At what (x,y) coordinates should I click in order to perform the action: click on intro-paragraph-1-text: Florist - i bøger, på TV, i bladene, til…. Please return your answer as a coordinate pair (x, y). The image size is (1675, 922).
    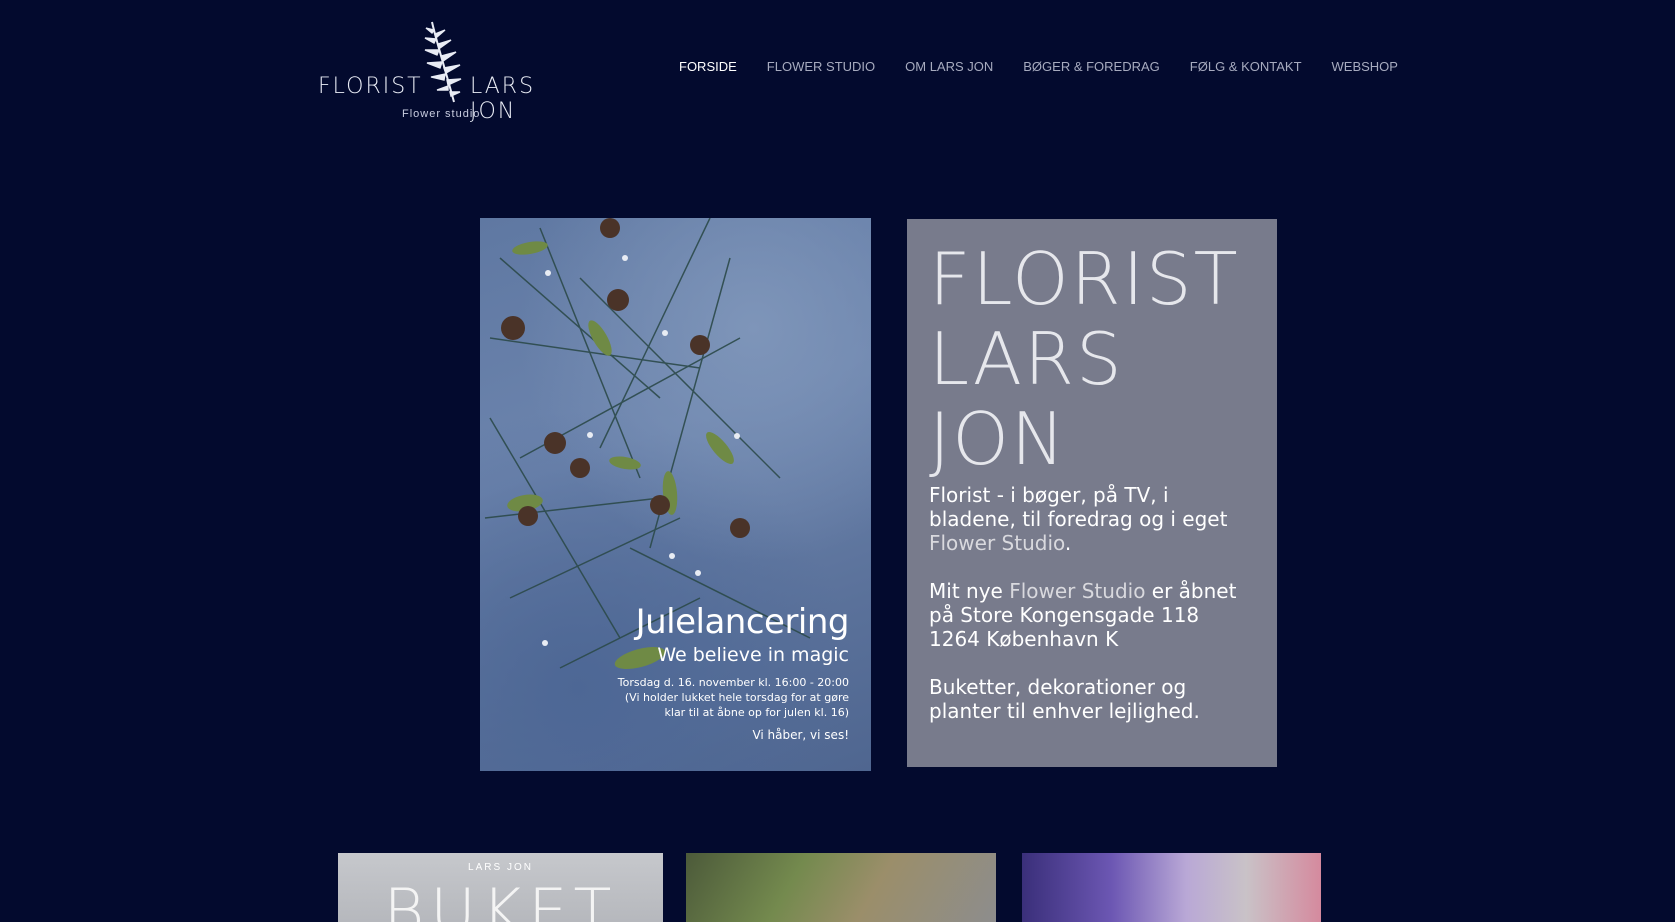
    Looking at the image, I should click on (1078, 507).